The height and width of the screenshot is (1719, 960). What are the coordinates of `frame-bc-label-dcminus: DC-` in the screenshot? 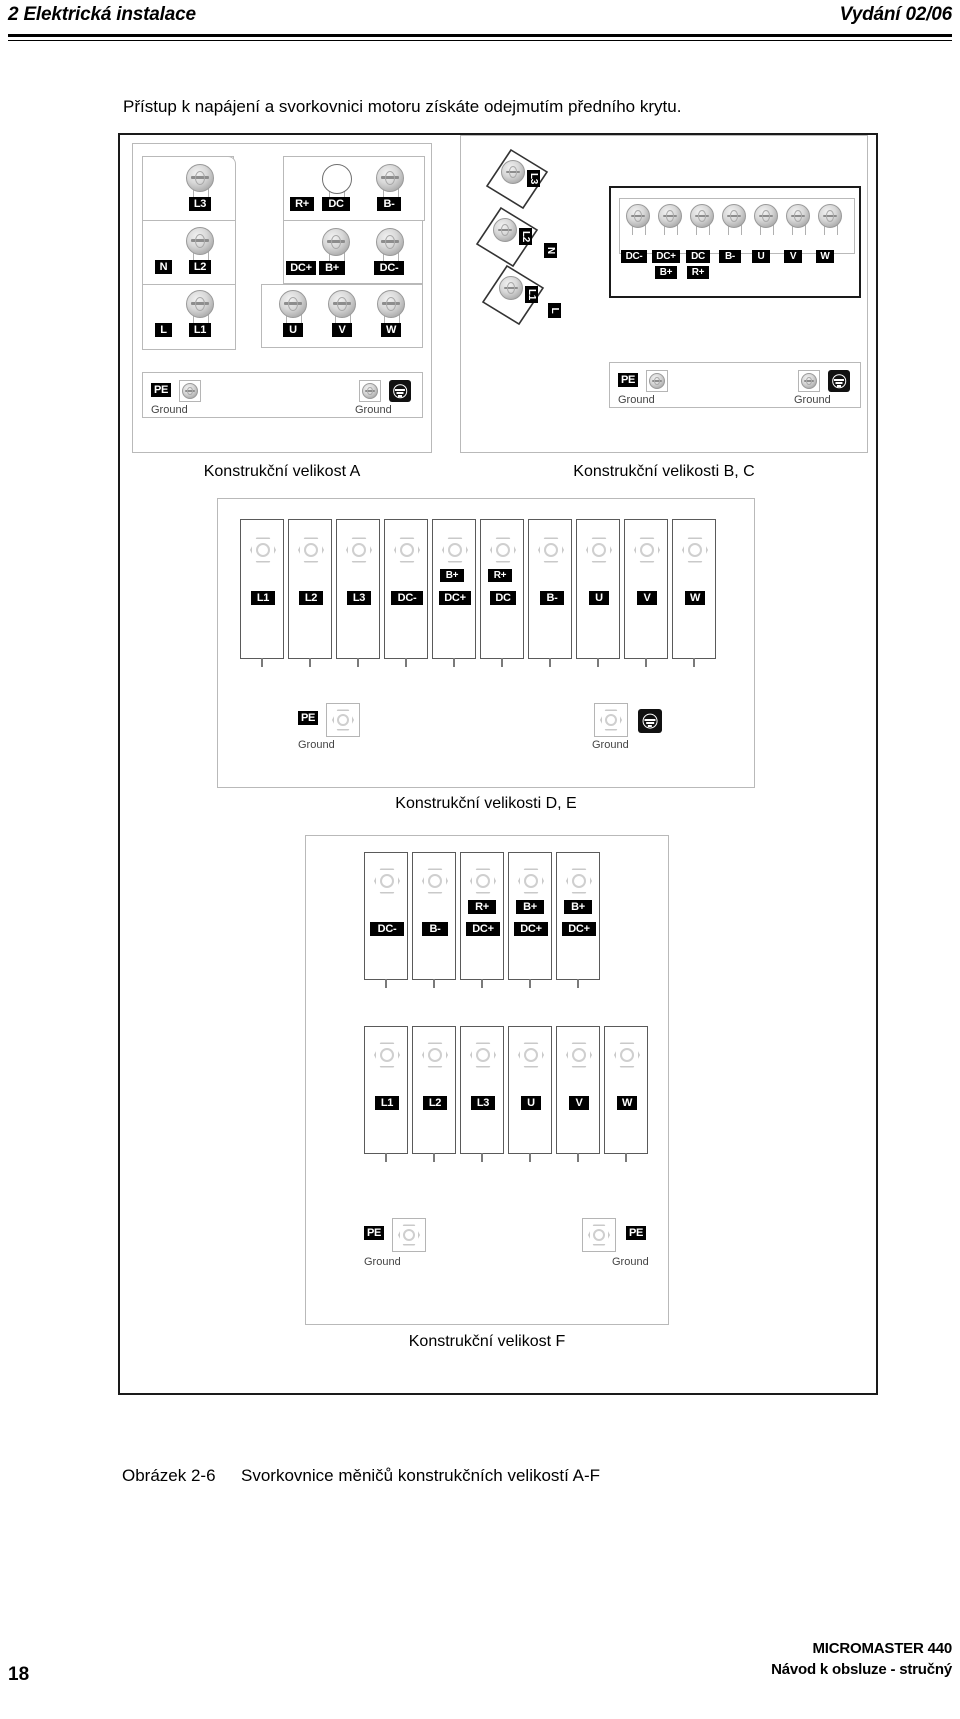 It's located at (634, 256).